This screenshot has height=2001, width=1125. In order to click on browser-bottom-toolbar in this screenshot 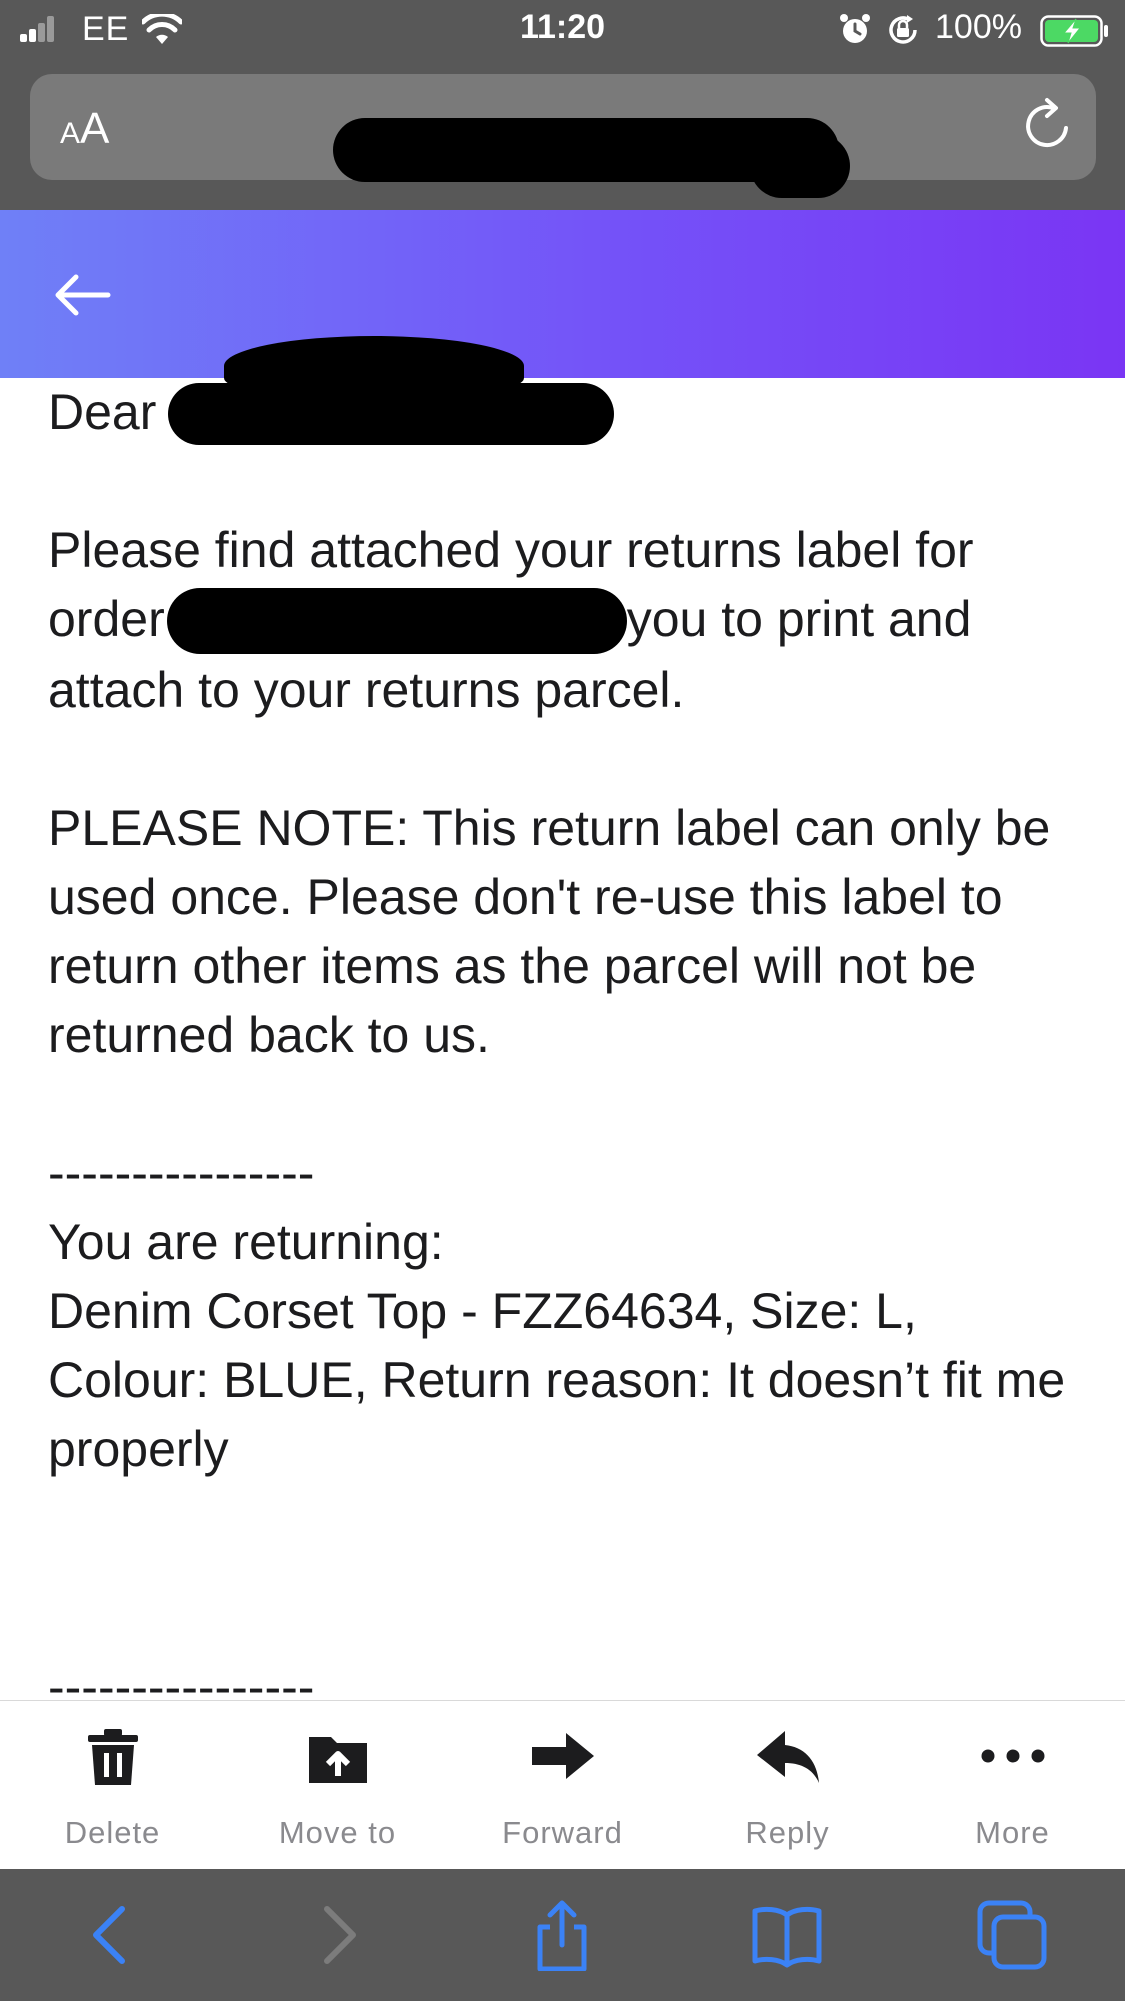, I will do `click(562, 1935)`.